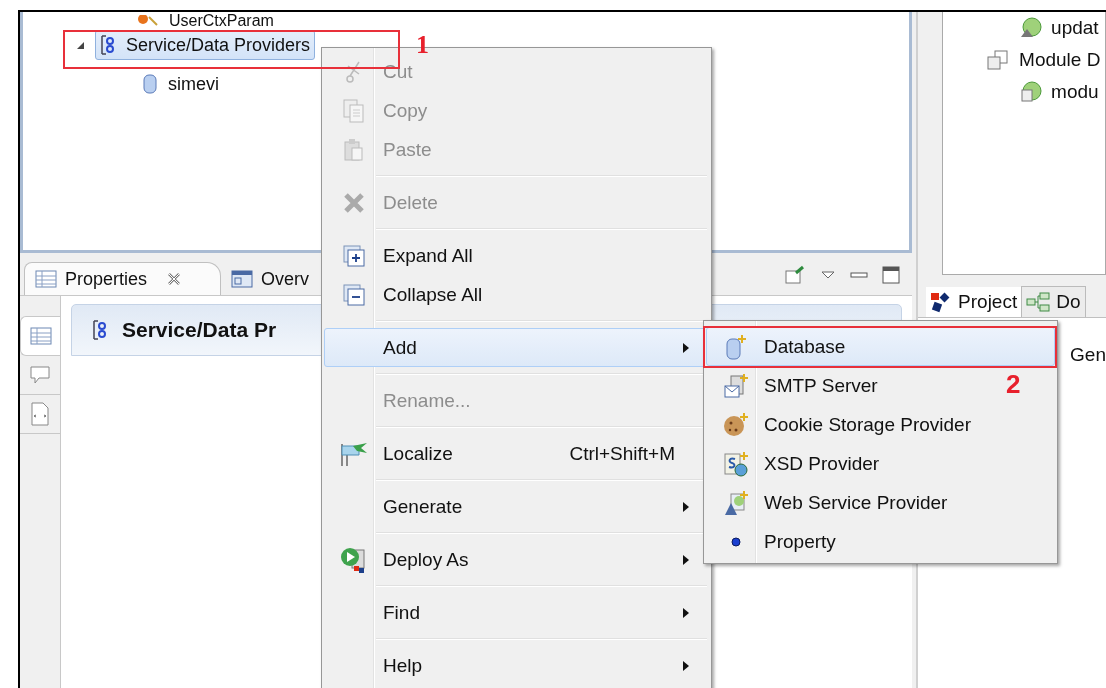 This screenshot has width=1106, height=688. I want to click on delete-icon, so click(354, 202).